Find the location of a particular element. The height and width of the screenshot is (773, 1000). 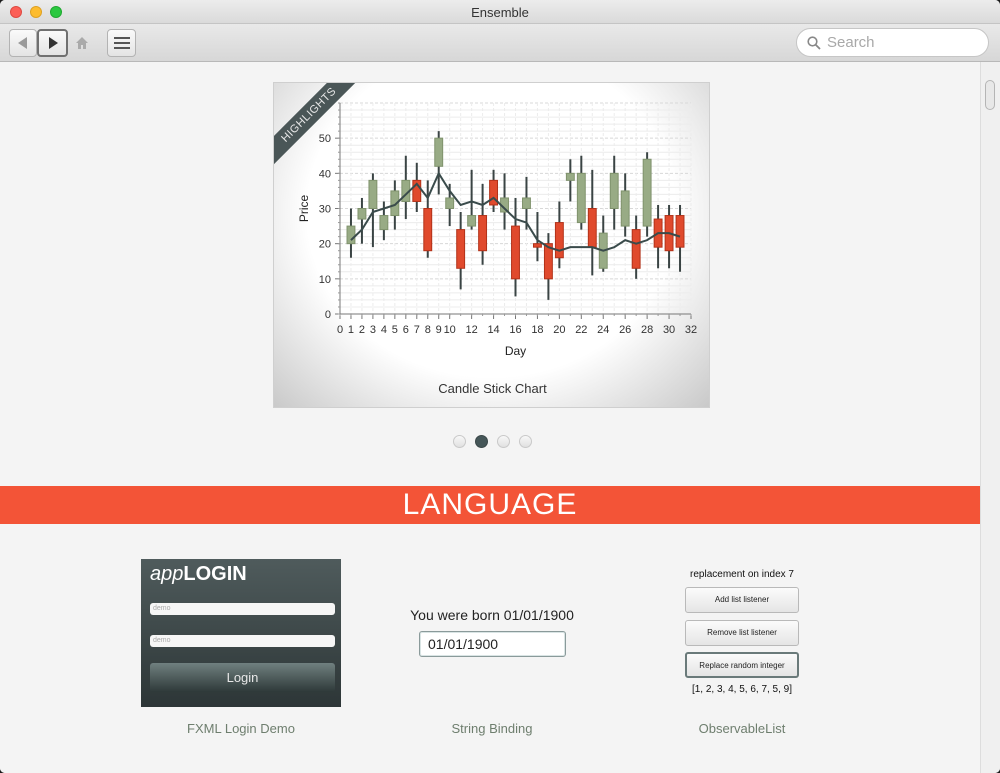

x-tick-label: 3 is located at coordinates (373, 330).